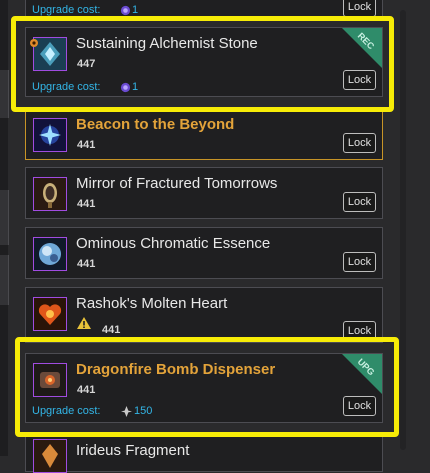 The width and height of the screenshot is (430, 473). Describe the element at coordinates (50, 380) in the screenshot. I see `bomb-dispenser-icon` at that location.